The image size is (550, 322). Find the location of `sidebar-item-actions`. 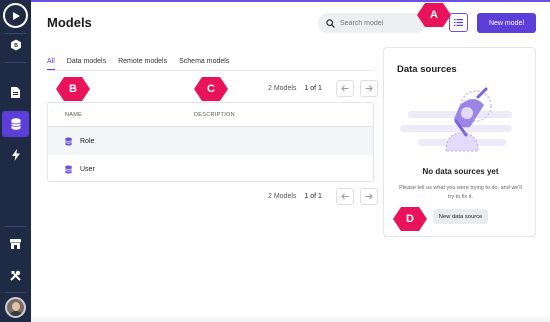

sidebar-item-actions is located at coordinates (15, 155).